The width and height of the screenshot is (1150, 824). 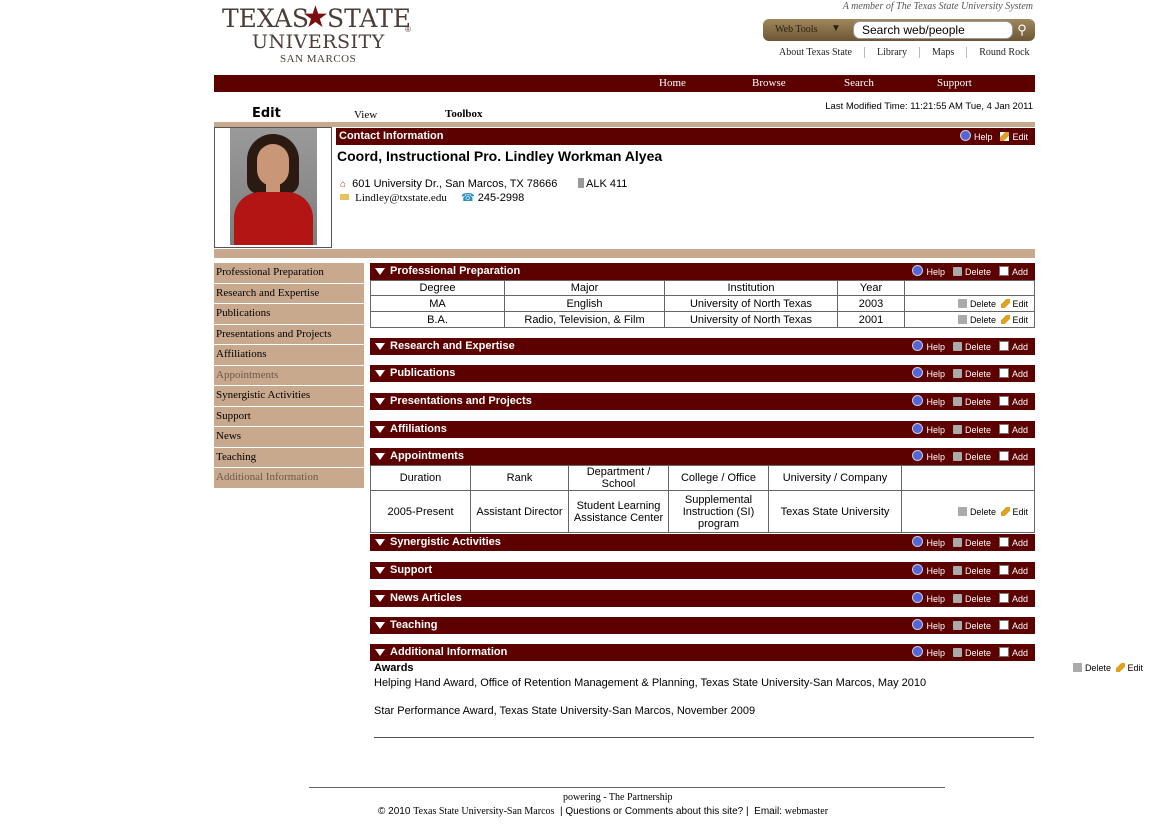 What do you see at coordinates (806, 811) in the screenshot?
I see `webmaster-link: webmaster` at bounding box center [806, 811].